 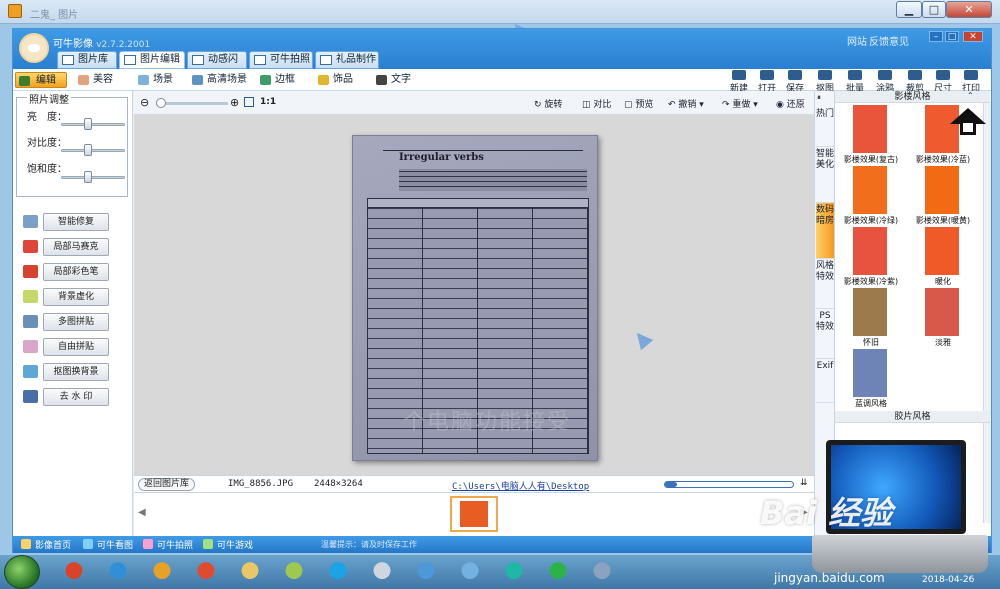 I want to click on undo-button: ↶ 撤销 ▾, so click(x=686, y=103).